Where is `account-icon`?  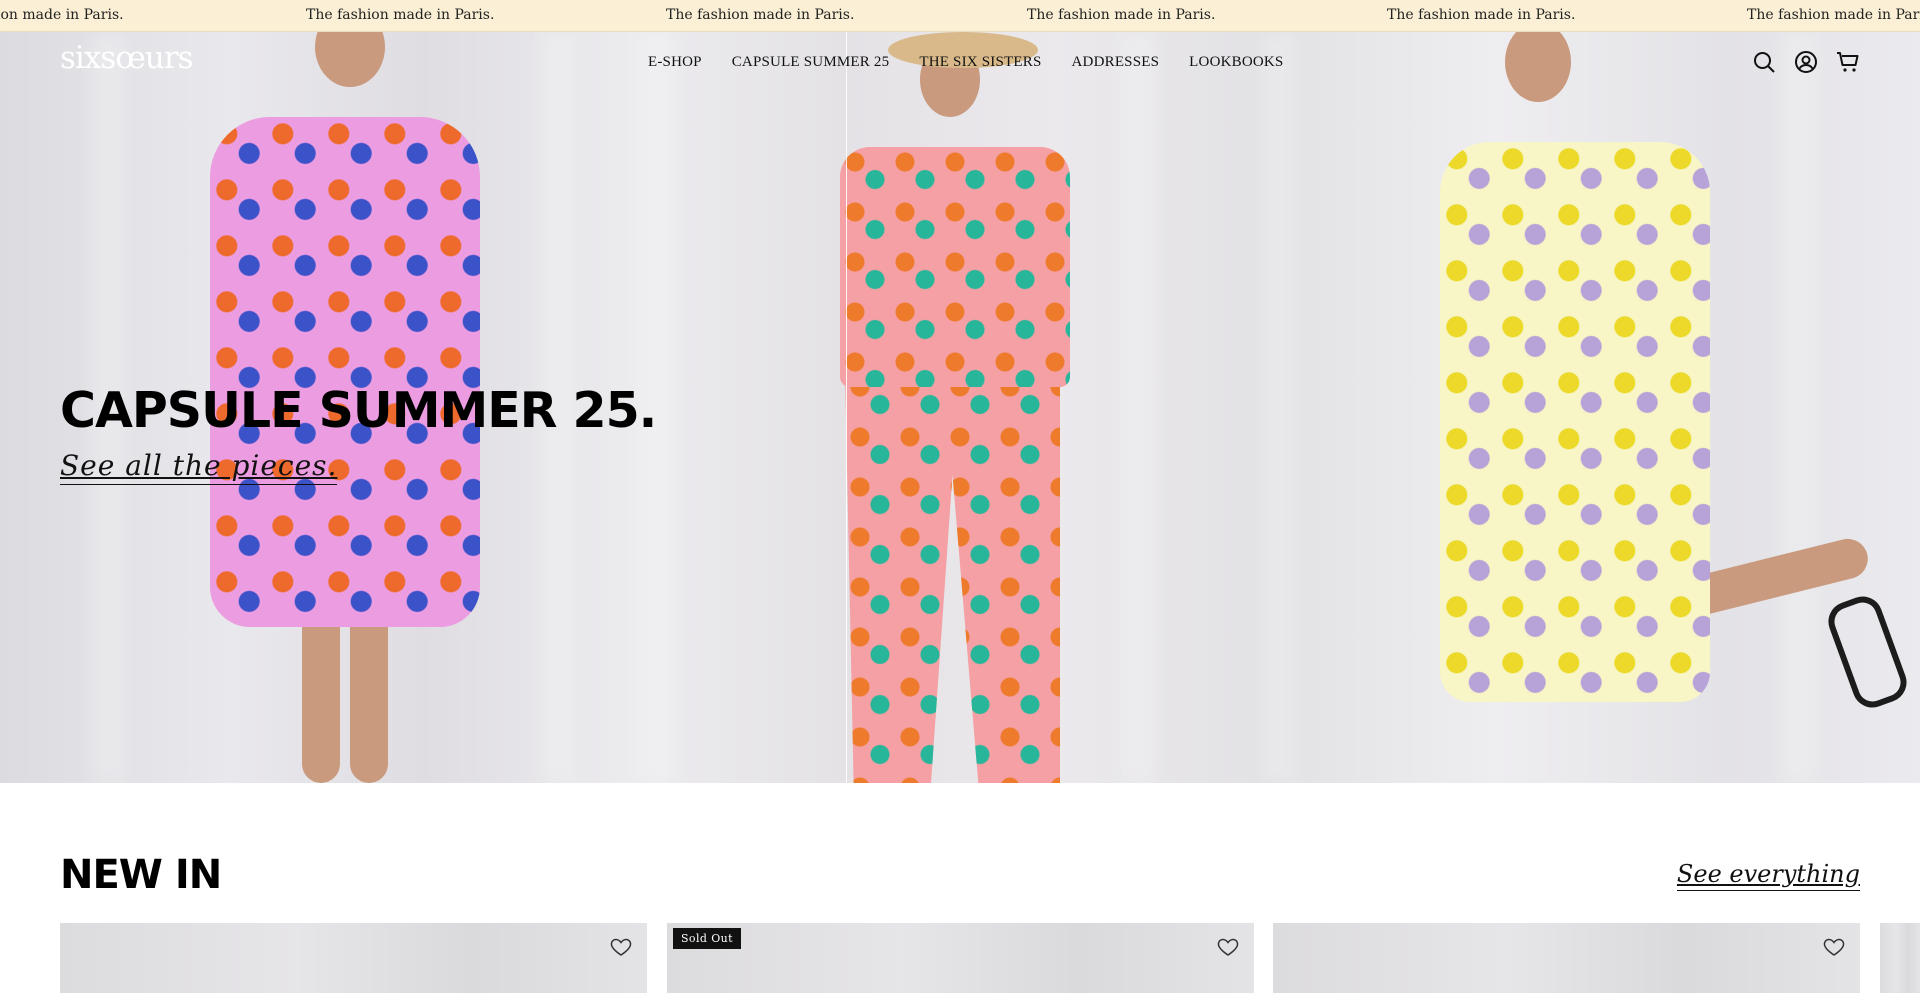 account-icon is located at coordinates (1806, 62).